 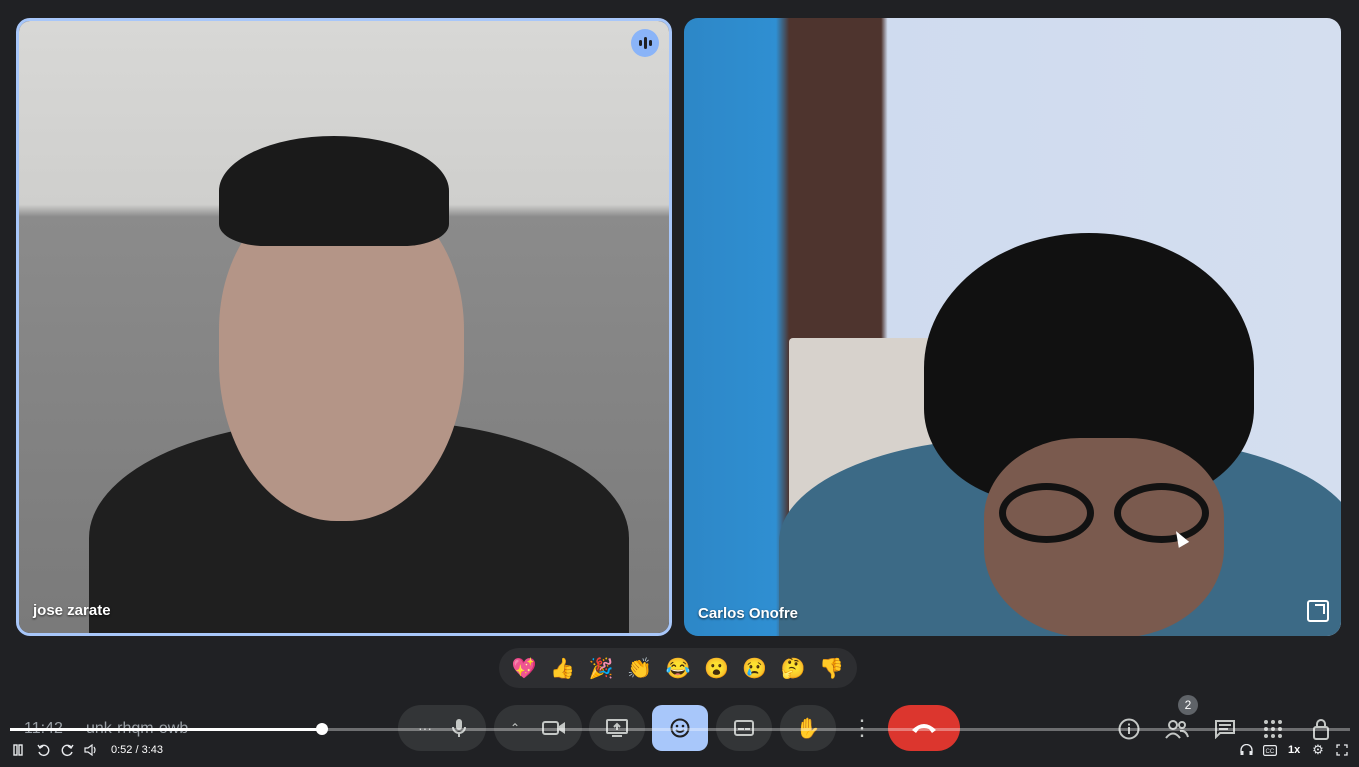 I want to click on participant-count-badge: 2, so click(x=1188, y=705).